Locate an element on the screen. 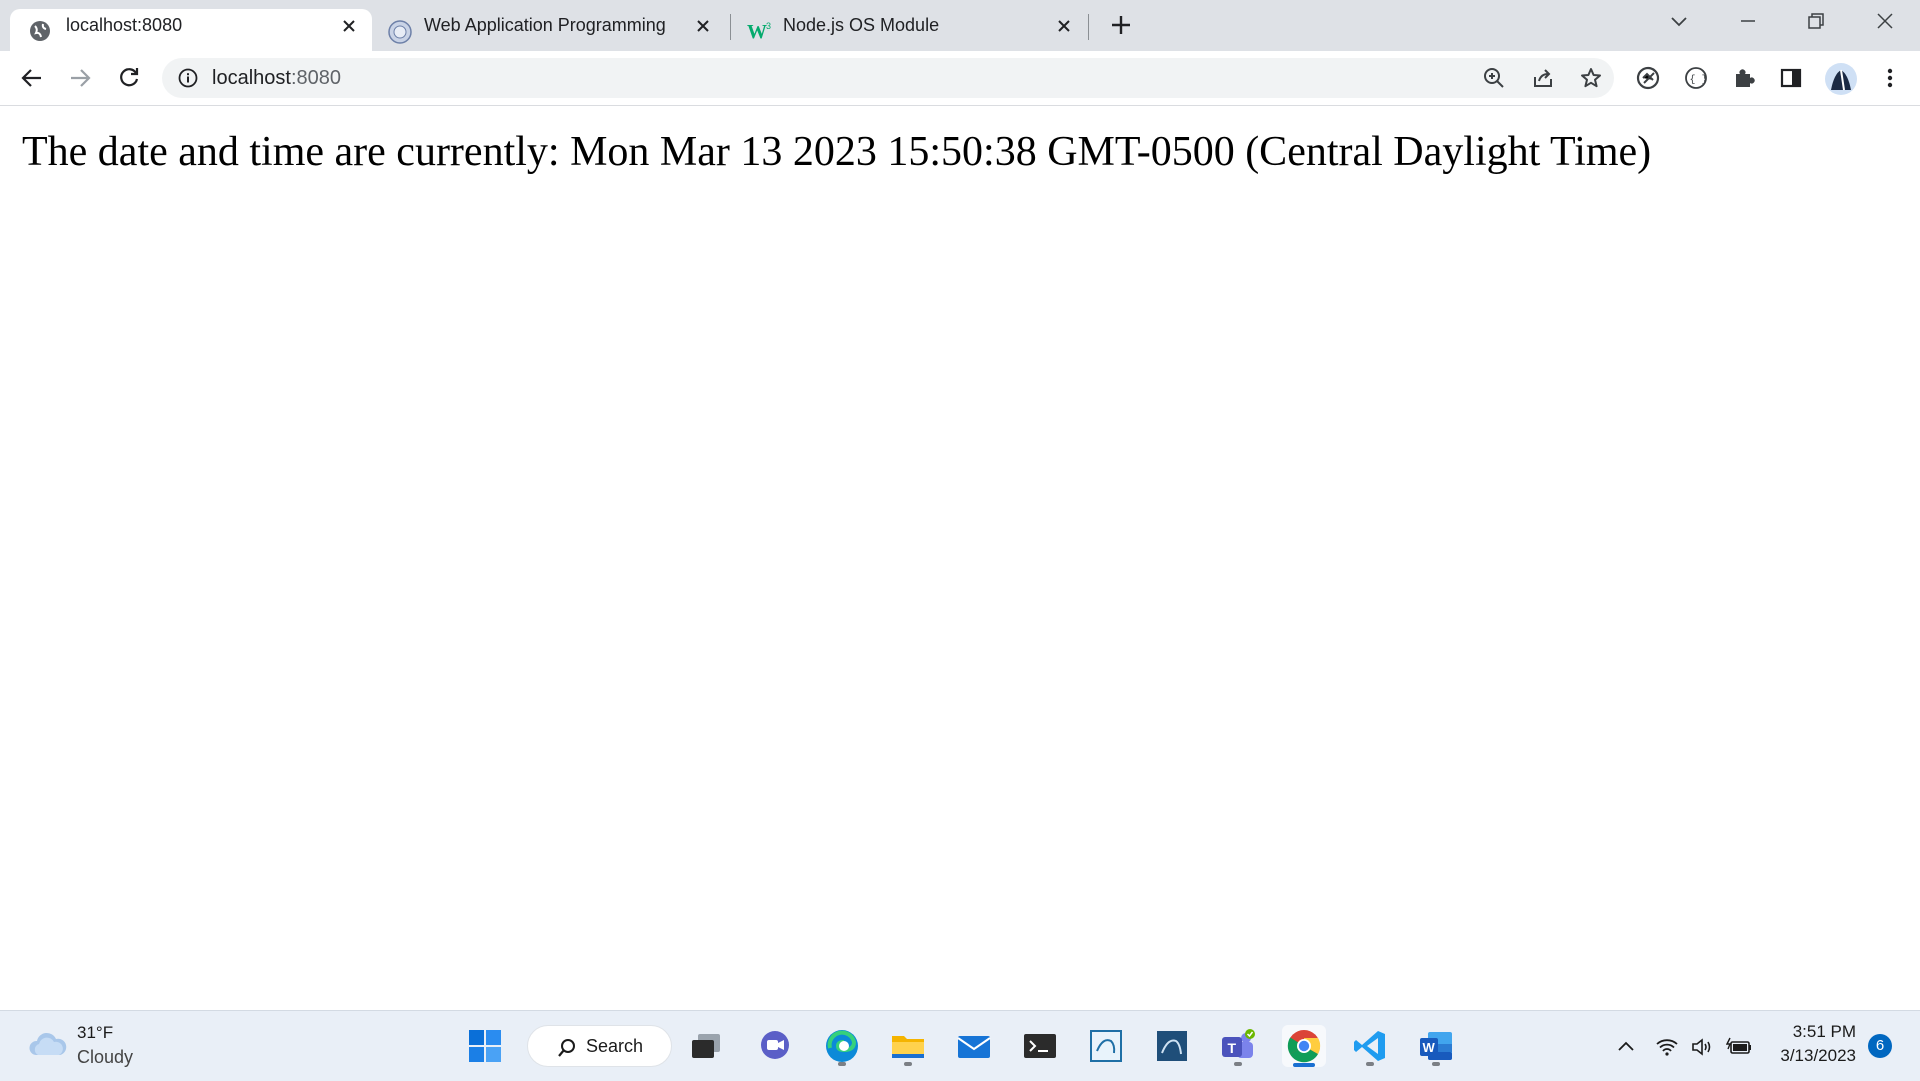 This screenshot has width=1920, height=1081. tab-search-chevron-icon is located at coordinates (1679, 21).